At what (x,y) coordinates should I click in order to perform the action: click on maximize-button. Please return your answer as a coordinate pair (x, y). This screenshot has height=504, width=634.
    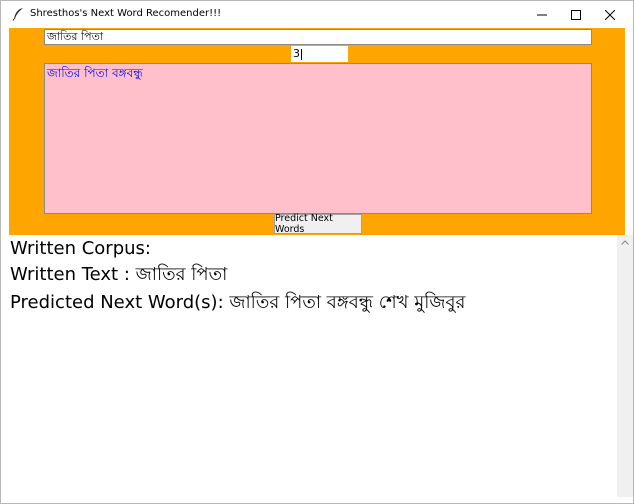
    Looking at the image, I should click on (576, 14).